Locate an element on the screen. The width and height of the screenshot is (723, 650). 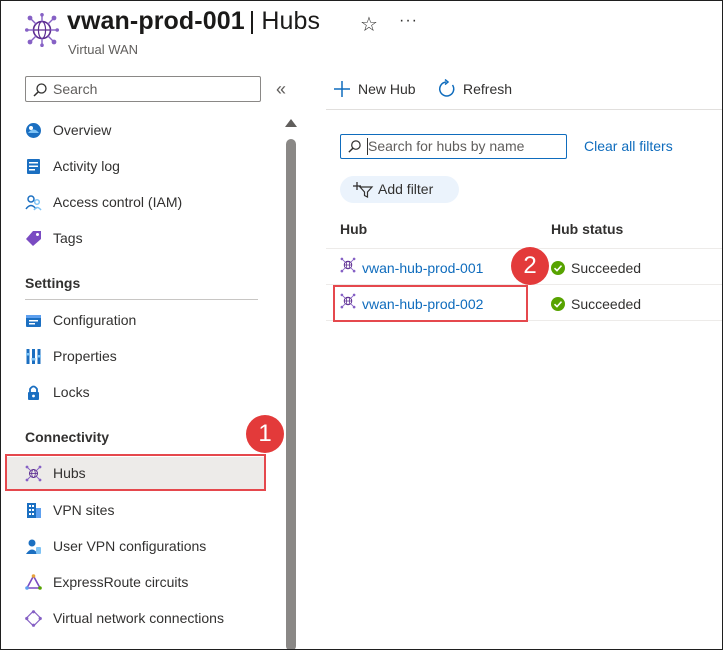
hub-search-input: Search for hubs by name is located at coordinates (453, 146).